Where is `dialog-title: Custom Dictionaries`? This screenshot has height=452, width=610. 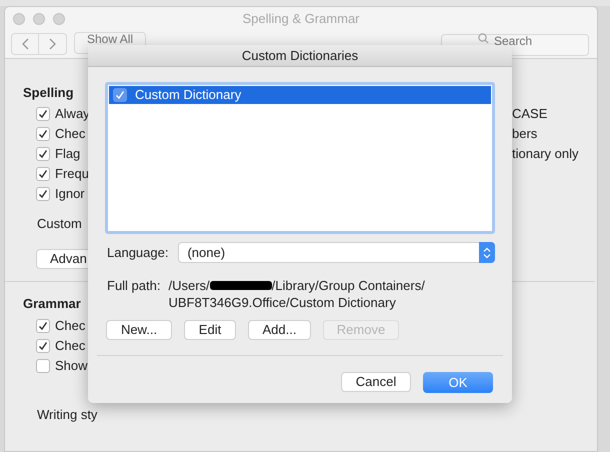
dialog-title: Custom Dictionaries is located at coordinates (300, 55).